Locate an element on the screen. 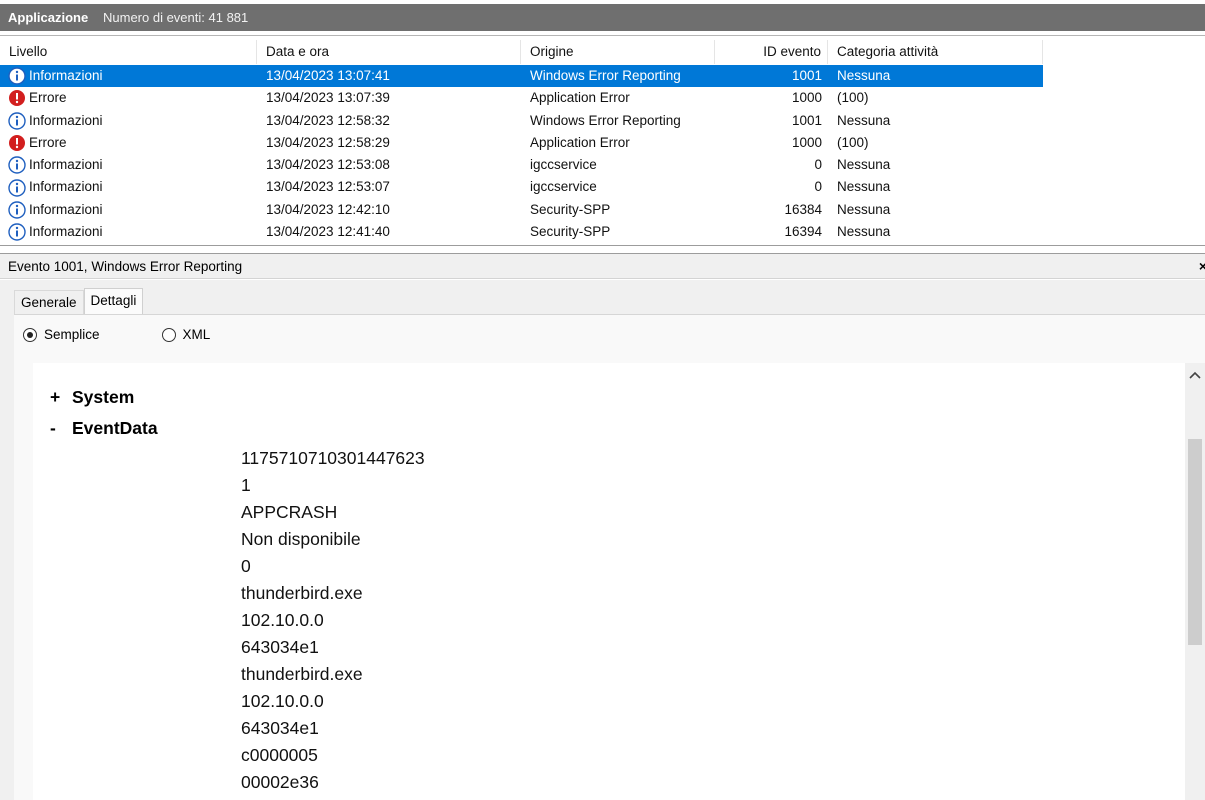  eventdata-value: APPCRASH is located at coordinates (289, 512).